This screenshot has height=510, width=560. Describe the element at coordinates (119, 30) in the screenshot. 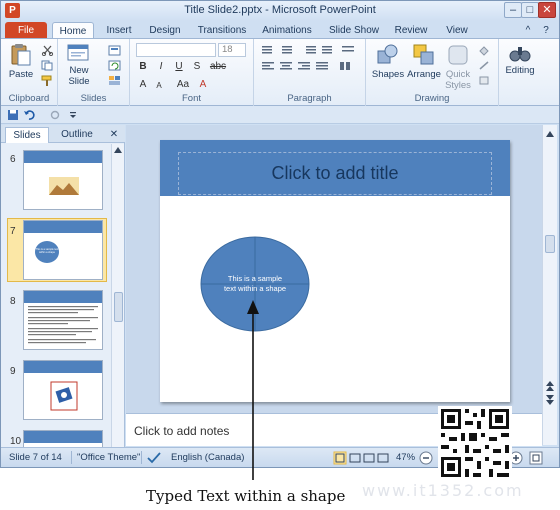

I see `tab-insert: Insert` at that location.